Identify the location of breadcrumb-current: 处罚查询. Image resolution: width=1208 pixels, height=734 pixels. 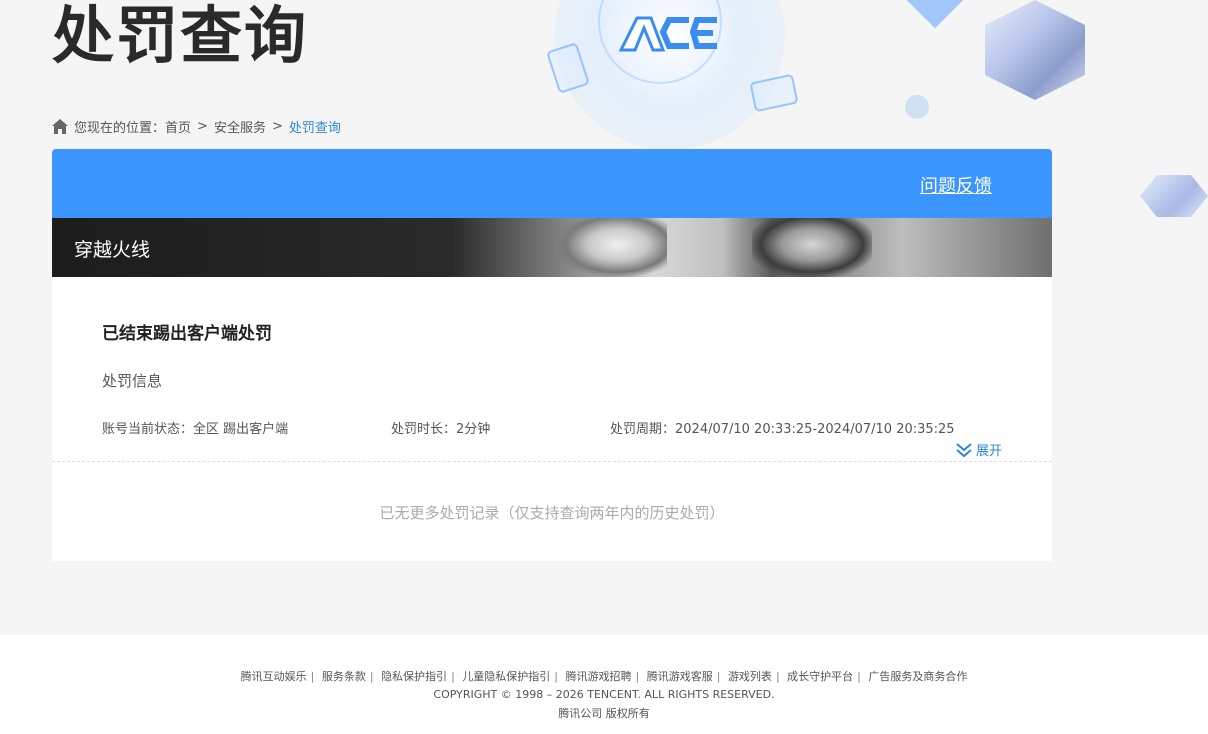
(314, 128).